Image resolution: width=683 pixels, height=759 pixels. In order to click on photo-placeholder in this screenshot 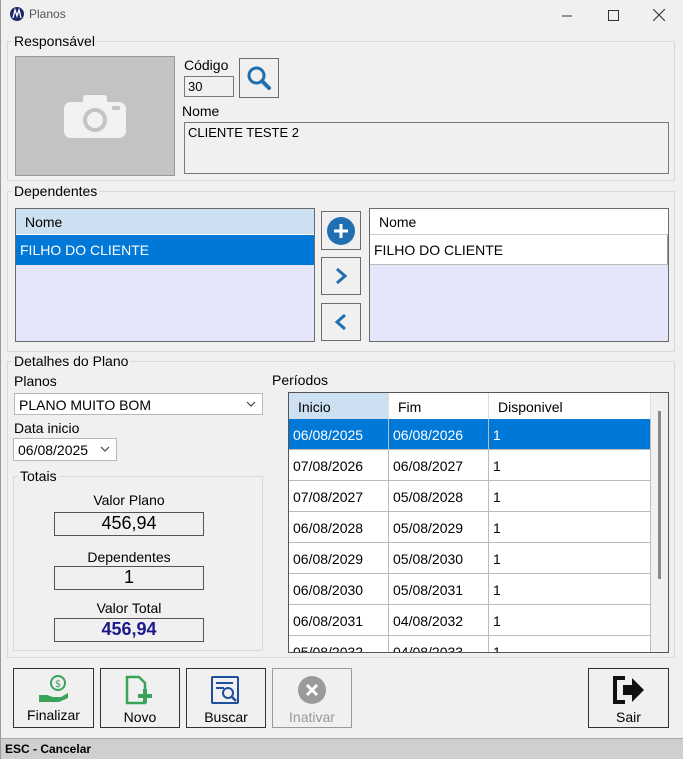, I will do `click(95, 116)`.